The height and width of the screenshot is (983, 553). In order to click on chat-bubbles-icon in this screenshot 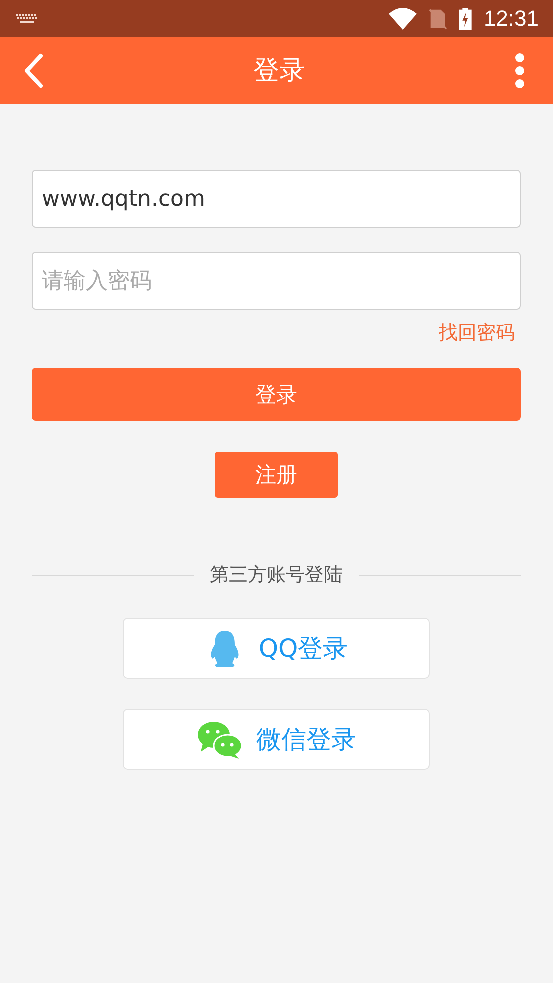, I will do `click(219, 740)`.